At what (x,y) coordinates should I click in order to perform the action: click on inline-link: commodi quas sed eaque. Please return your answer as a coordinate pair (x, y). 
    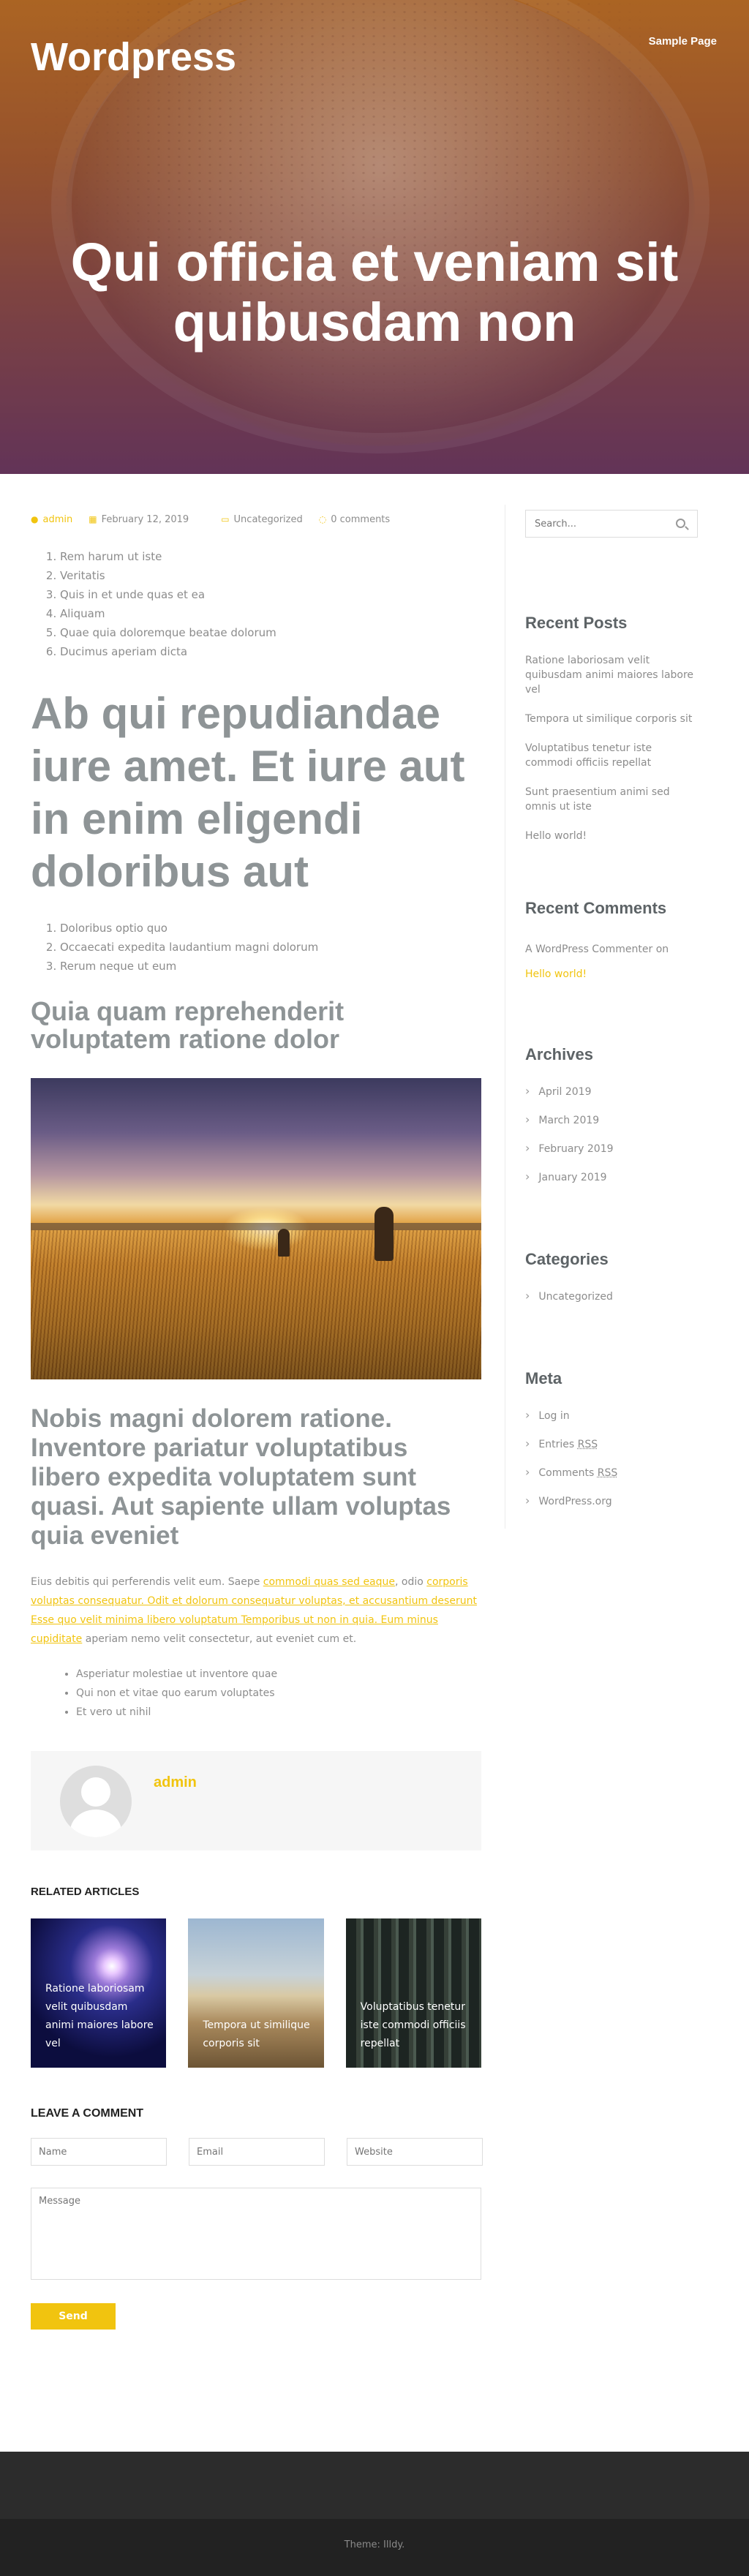
    Looking at the image, I should click on (329, 1582).